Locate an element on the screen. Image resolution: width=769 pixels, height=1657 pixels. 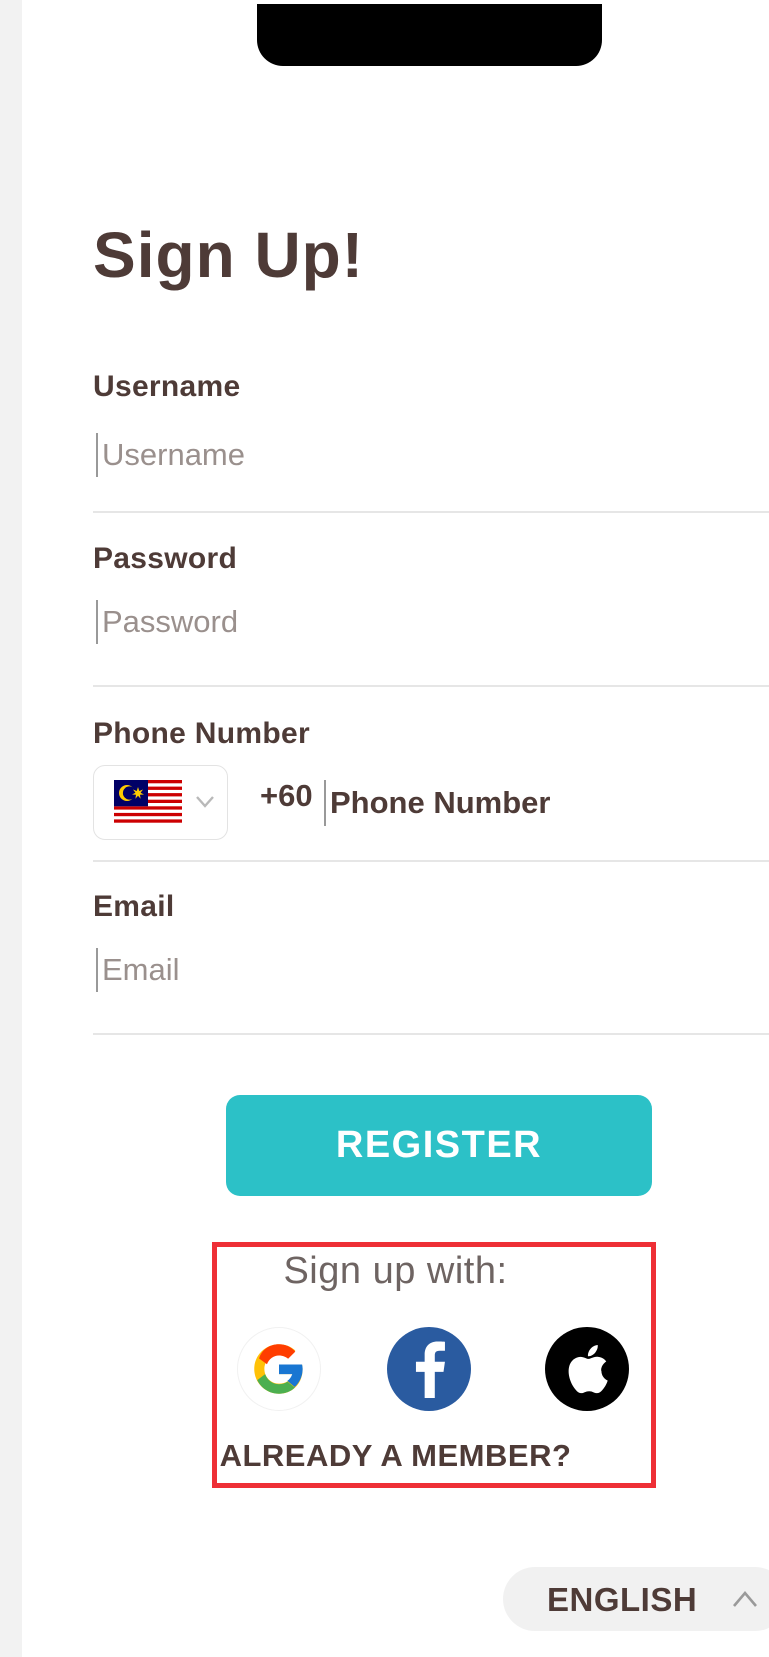
username-label: Username is located at coordinates (167, 386).